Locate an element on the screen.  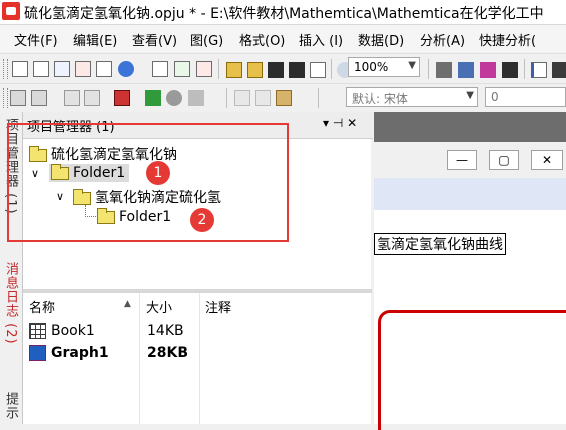
paste-icon is located at coordinates (284, 98).